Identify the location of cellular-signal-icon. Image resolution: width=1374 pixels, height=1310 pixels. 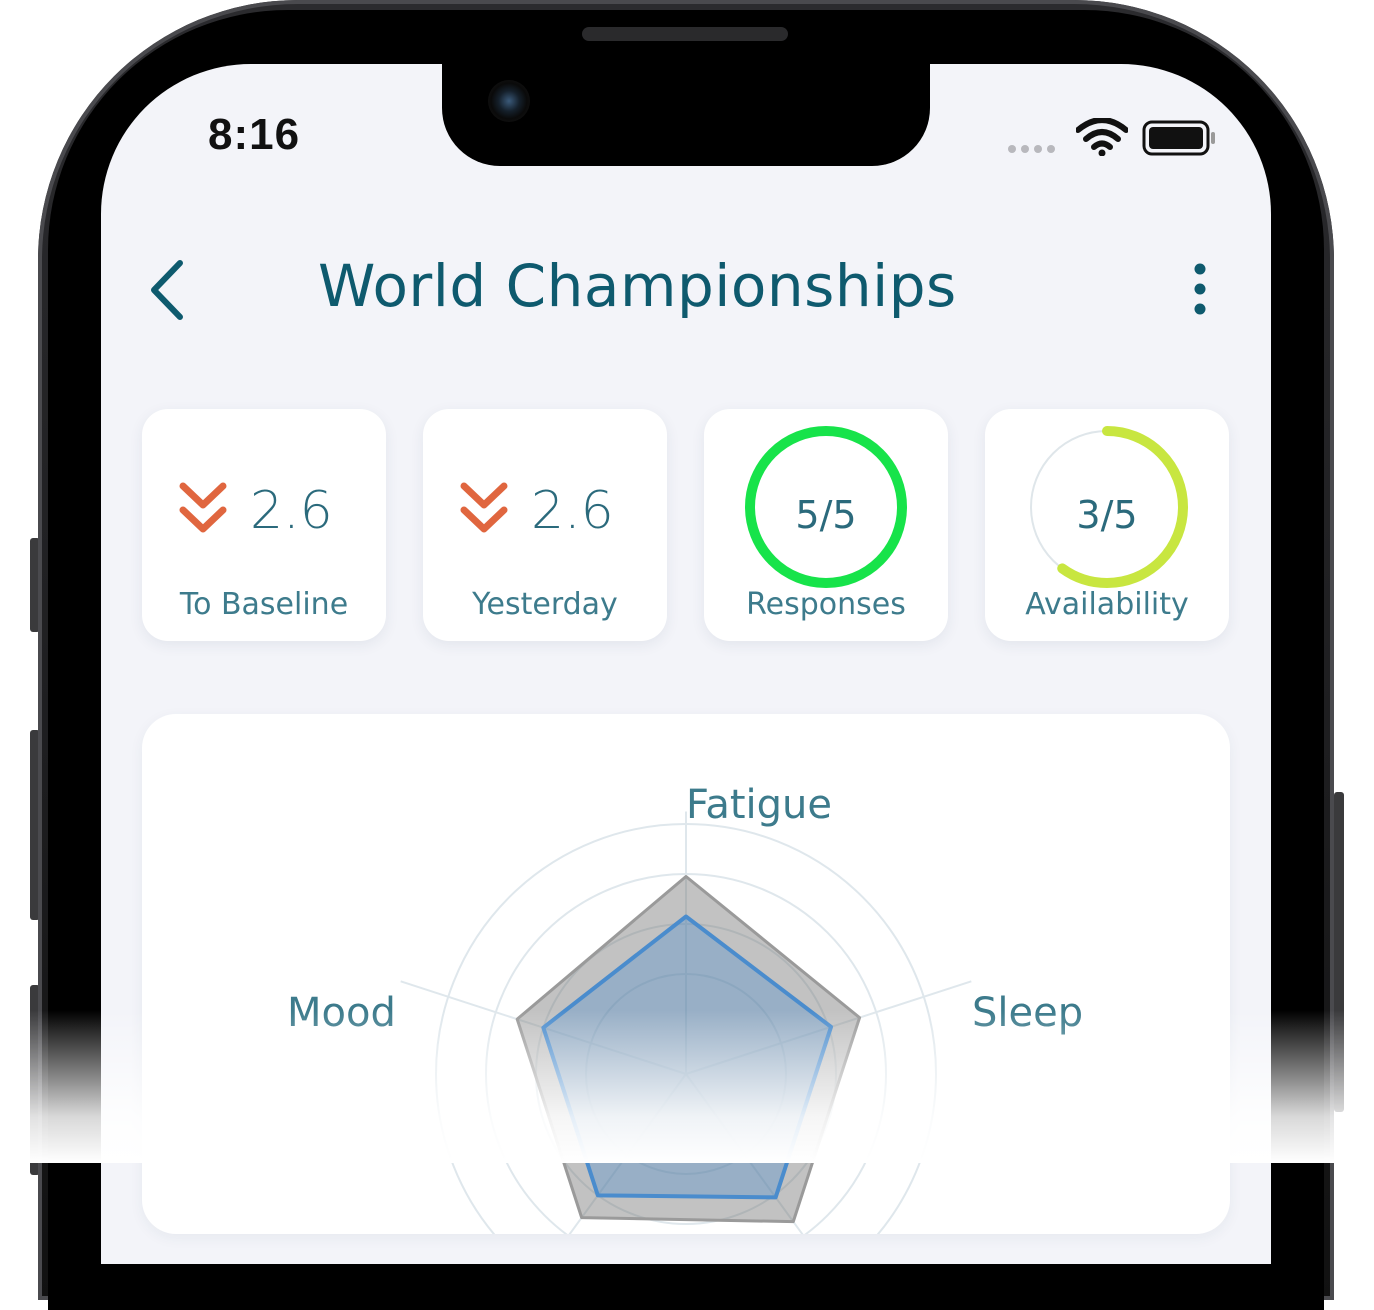
(1031, 149).